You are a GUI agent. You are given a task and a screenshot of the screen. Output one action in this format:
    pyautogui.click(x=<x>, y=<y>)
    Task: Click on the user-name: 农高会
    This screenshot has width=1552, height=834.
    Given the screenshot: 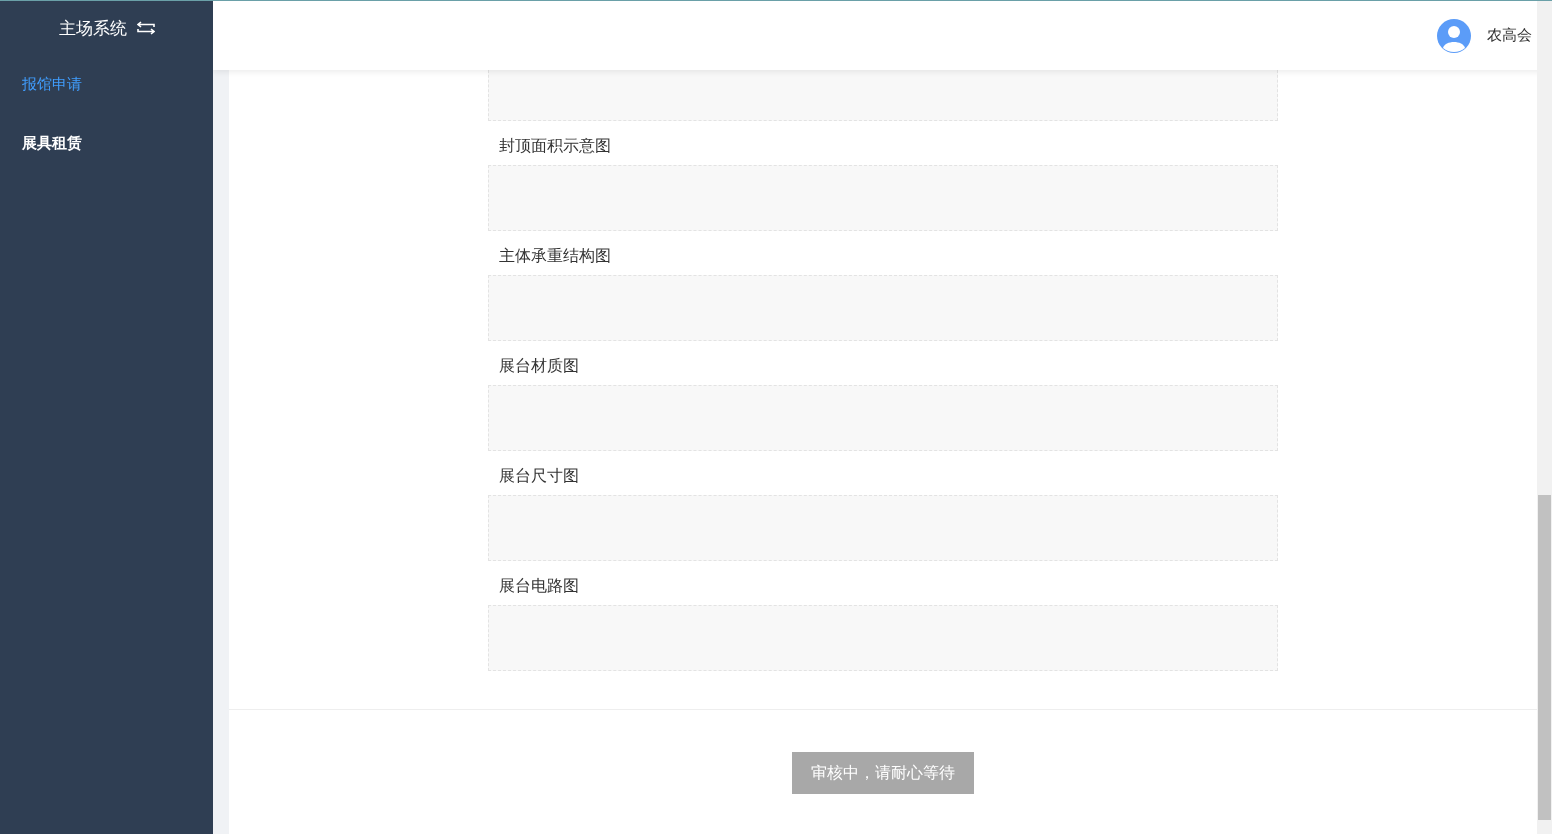 What is the action you would take?
    pyautogui.click(x=1509, y=35)
    